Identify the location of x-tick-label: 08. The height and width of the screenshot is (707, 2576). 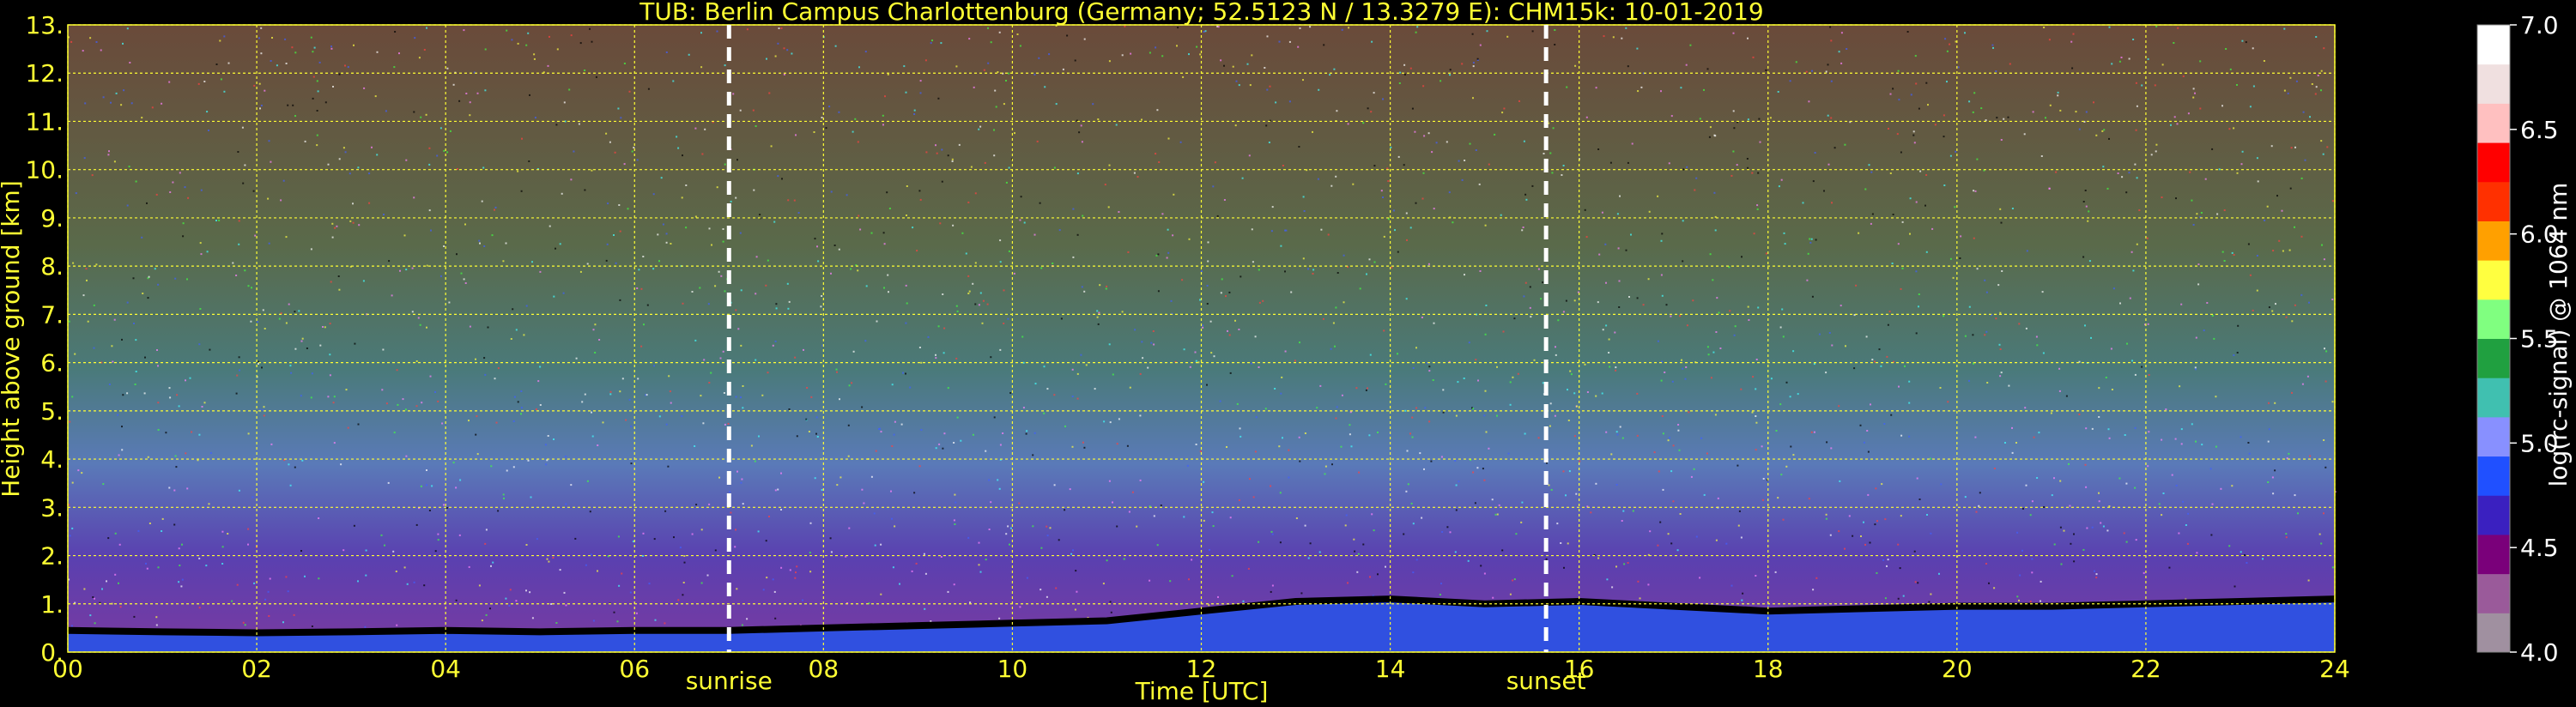
(824, 669).